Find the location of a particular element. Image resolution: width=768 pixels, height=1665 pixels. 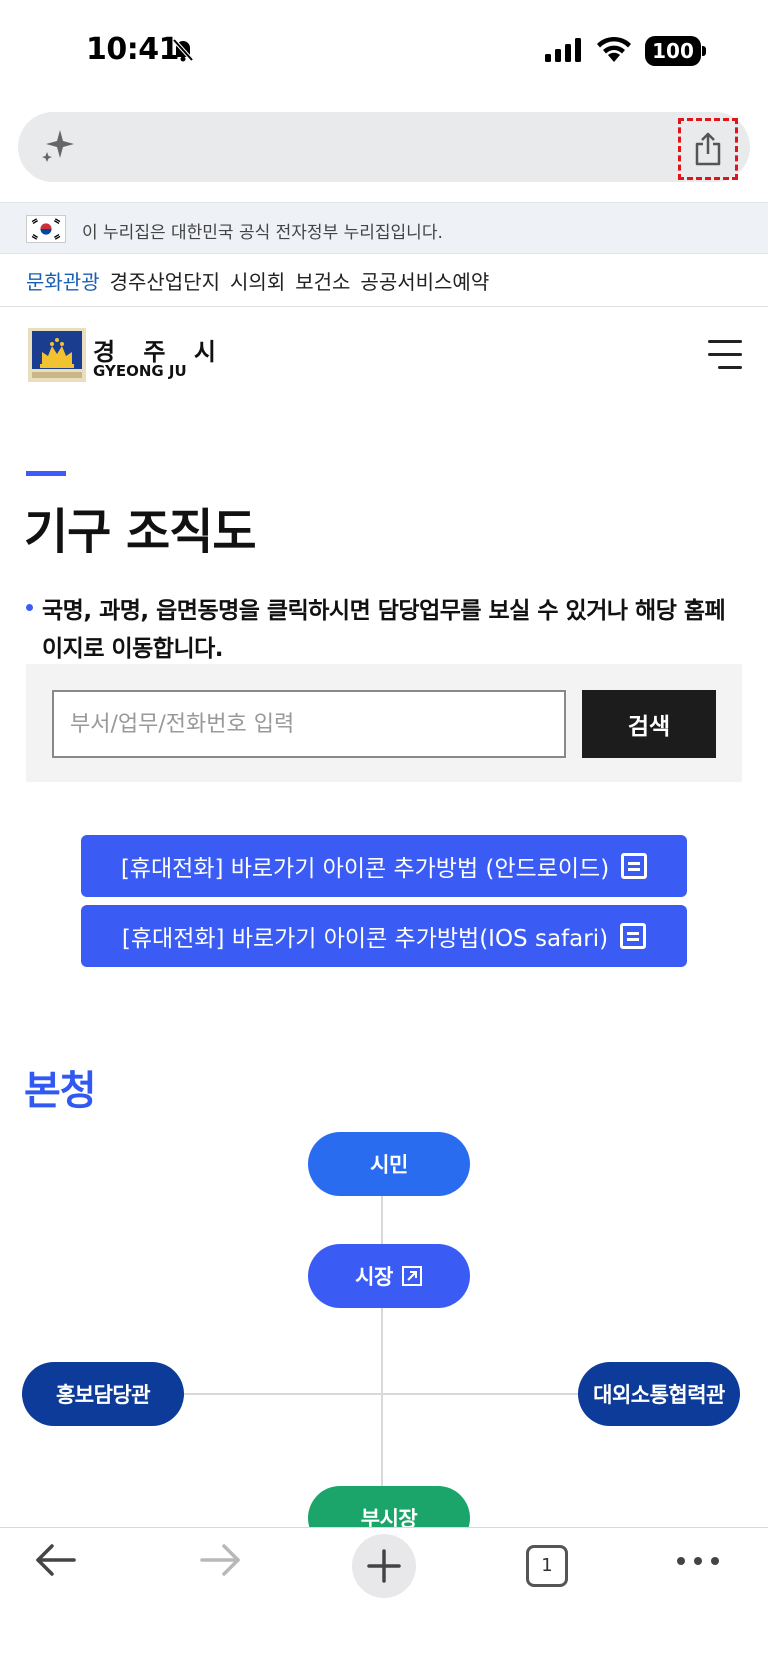

address-bar is located at coordinates (384, 147).